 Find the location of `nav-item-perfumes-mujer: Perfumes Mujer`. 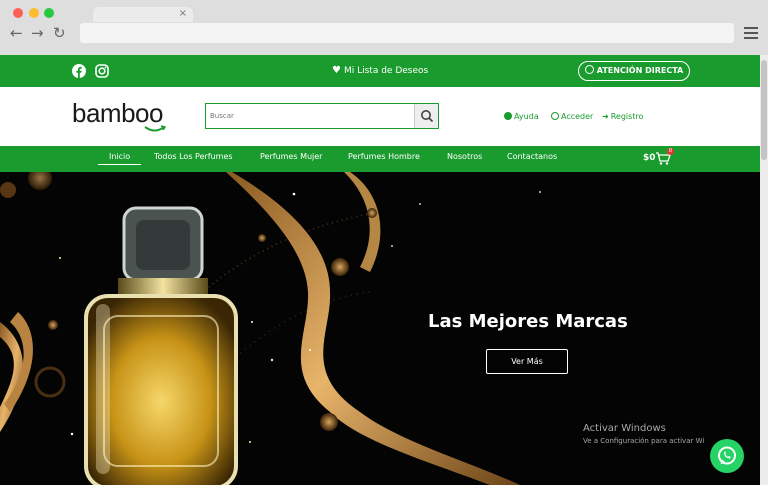

nav-item-perfumes-mujer: Perfumes Mujer is located at coordinates (291, 157).